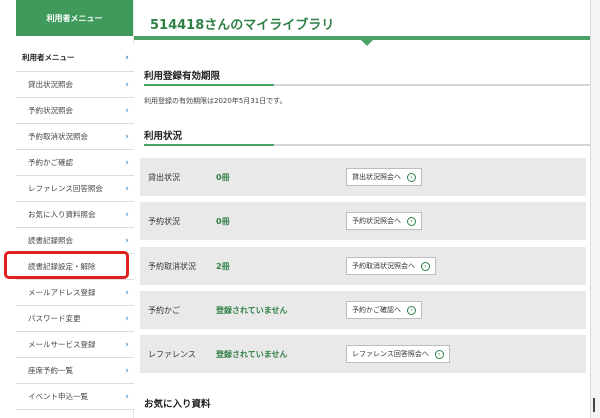  I want to click on button-label: 予約かご確認へ, so click(376, 310).